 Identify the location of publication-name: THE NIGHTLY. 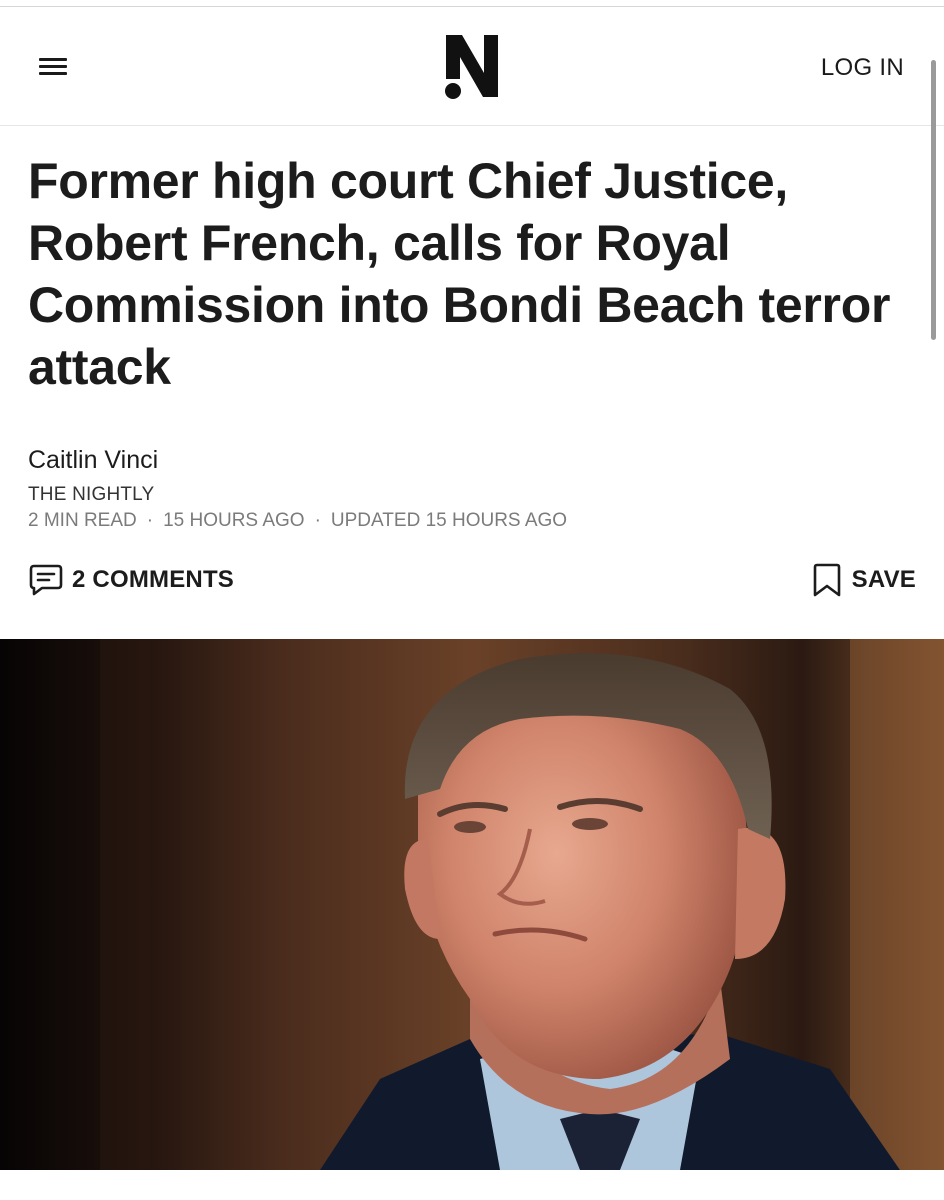
(91, 494).